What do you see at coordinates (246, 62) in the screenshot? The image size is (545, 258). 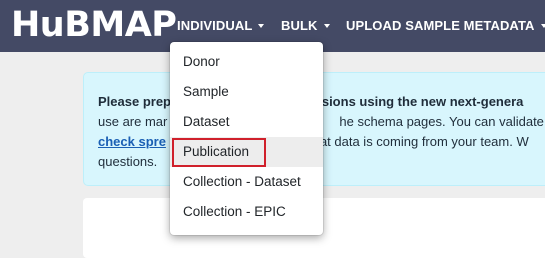 I see `menu-item-donor: Donor` at bounding box center [246, 62].